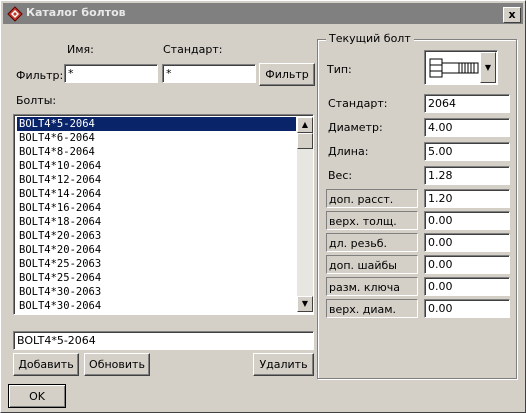 The image size is (526, 413). What do you see at coordinates (358, 103) in the screenshot?
I see `prop-label: Стандарт:` at bounding box center [358, 103].